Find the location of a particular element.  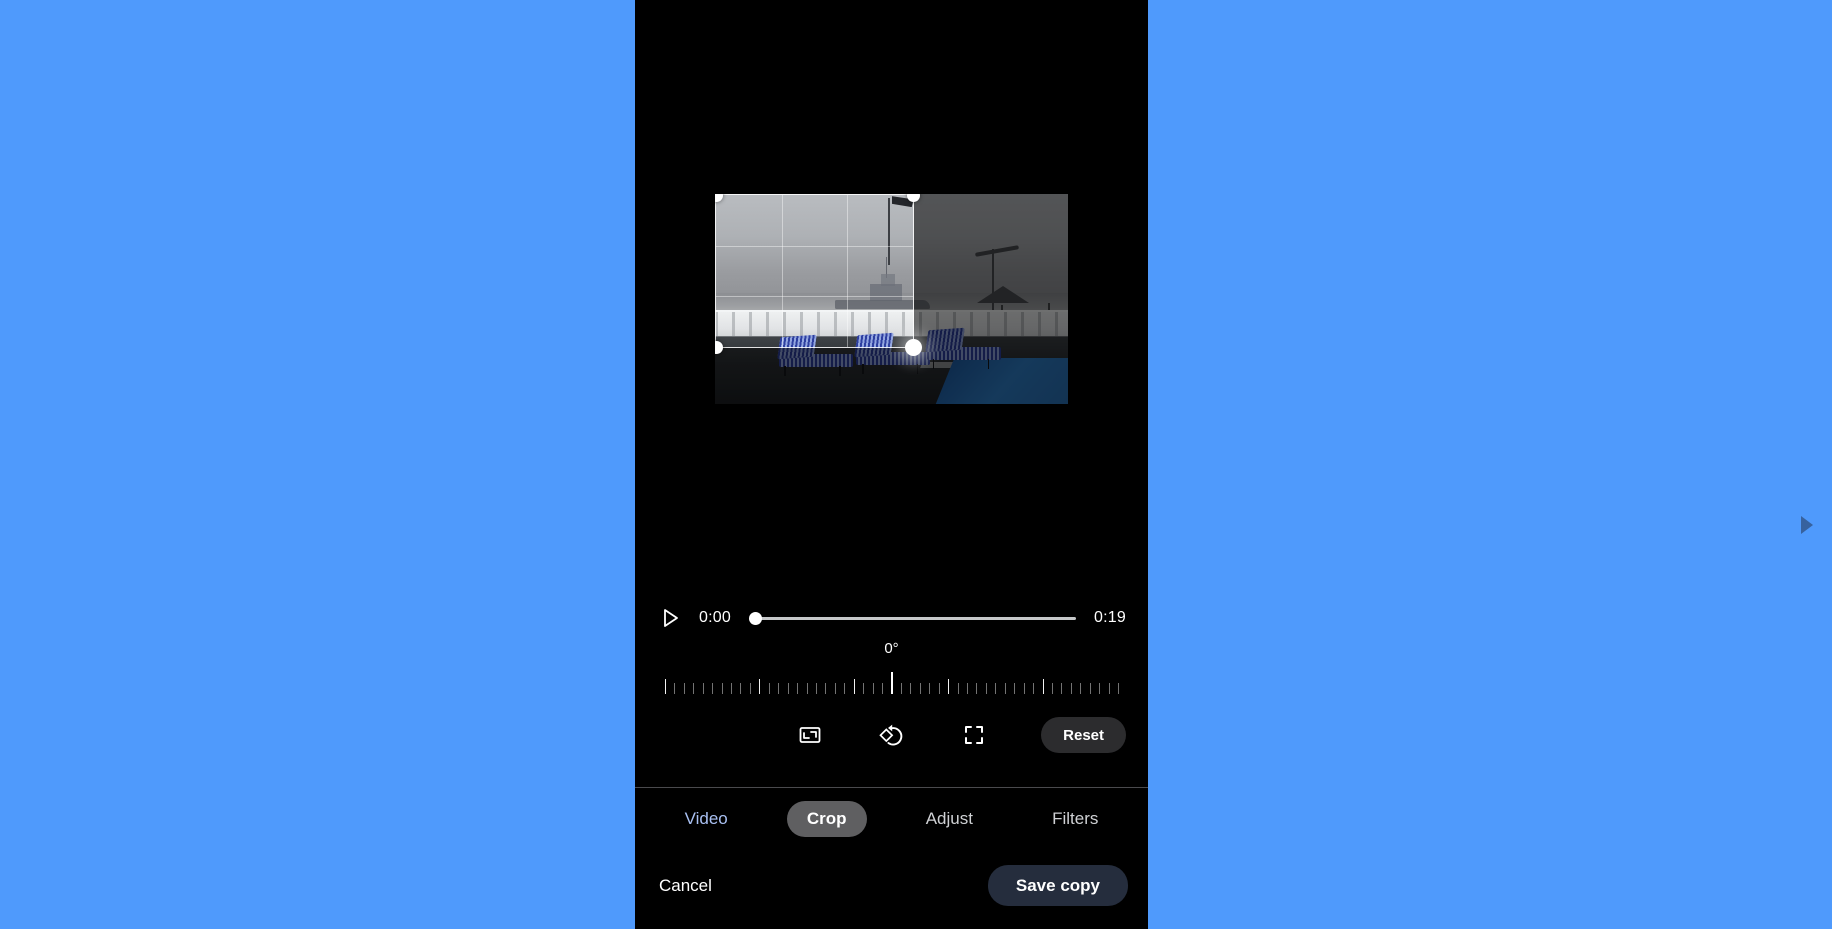

current-time-label: 0:00 is located at coordinates (715, 617).